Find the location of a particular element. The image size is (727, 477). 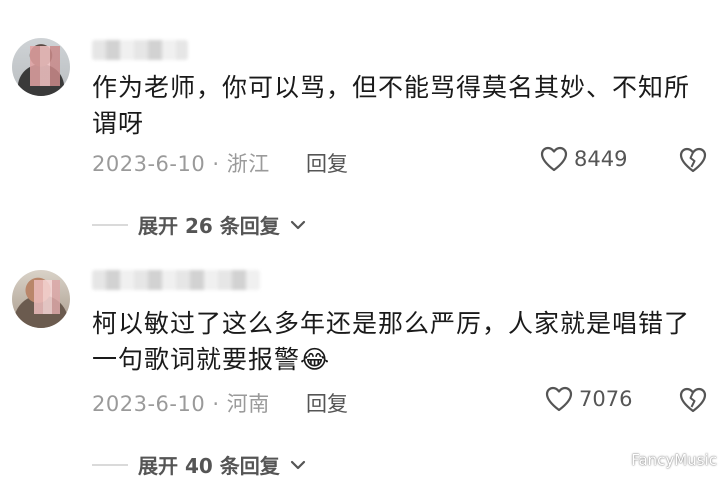

like-button: 8449 is located at coordinates (583, 159).